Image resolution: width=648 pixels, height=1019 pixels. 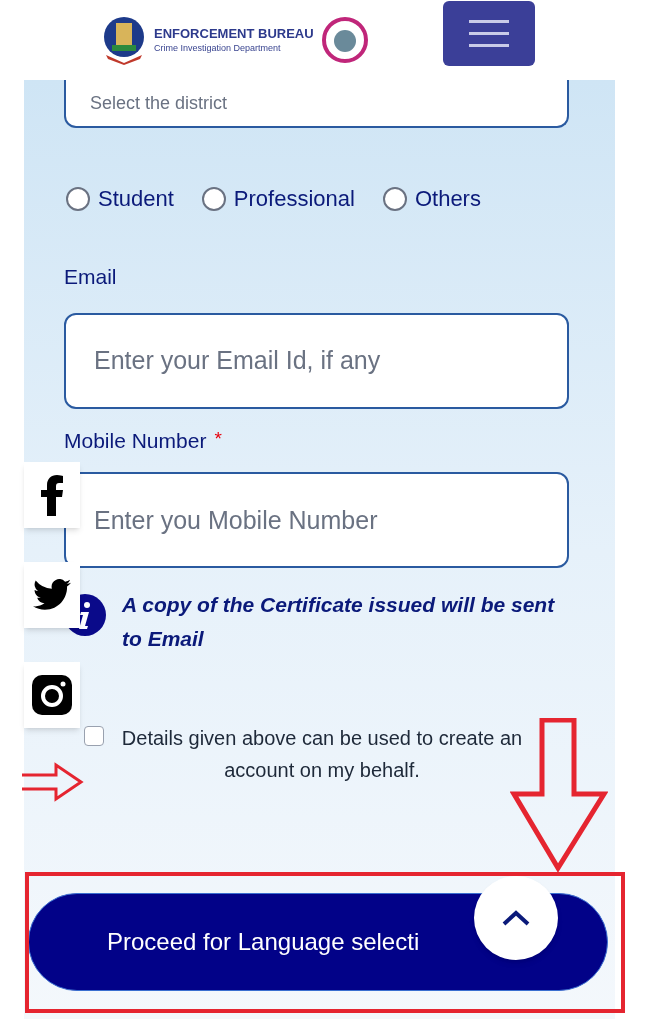 I want to click on menu-button, so click(x=489, y=33).